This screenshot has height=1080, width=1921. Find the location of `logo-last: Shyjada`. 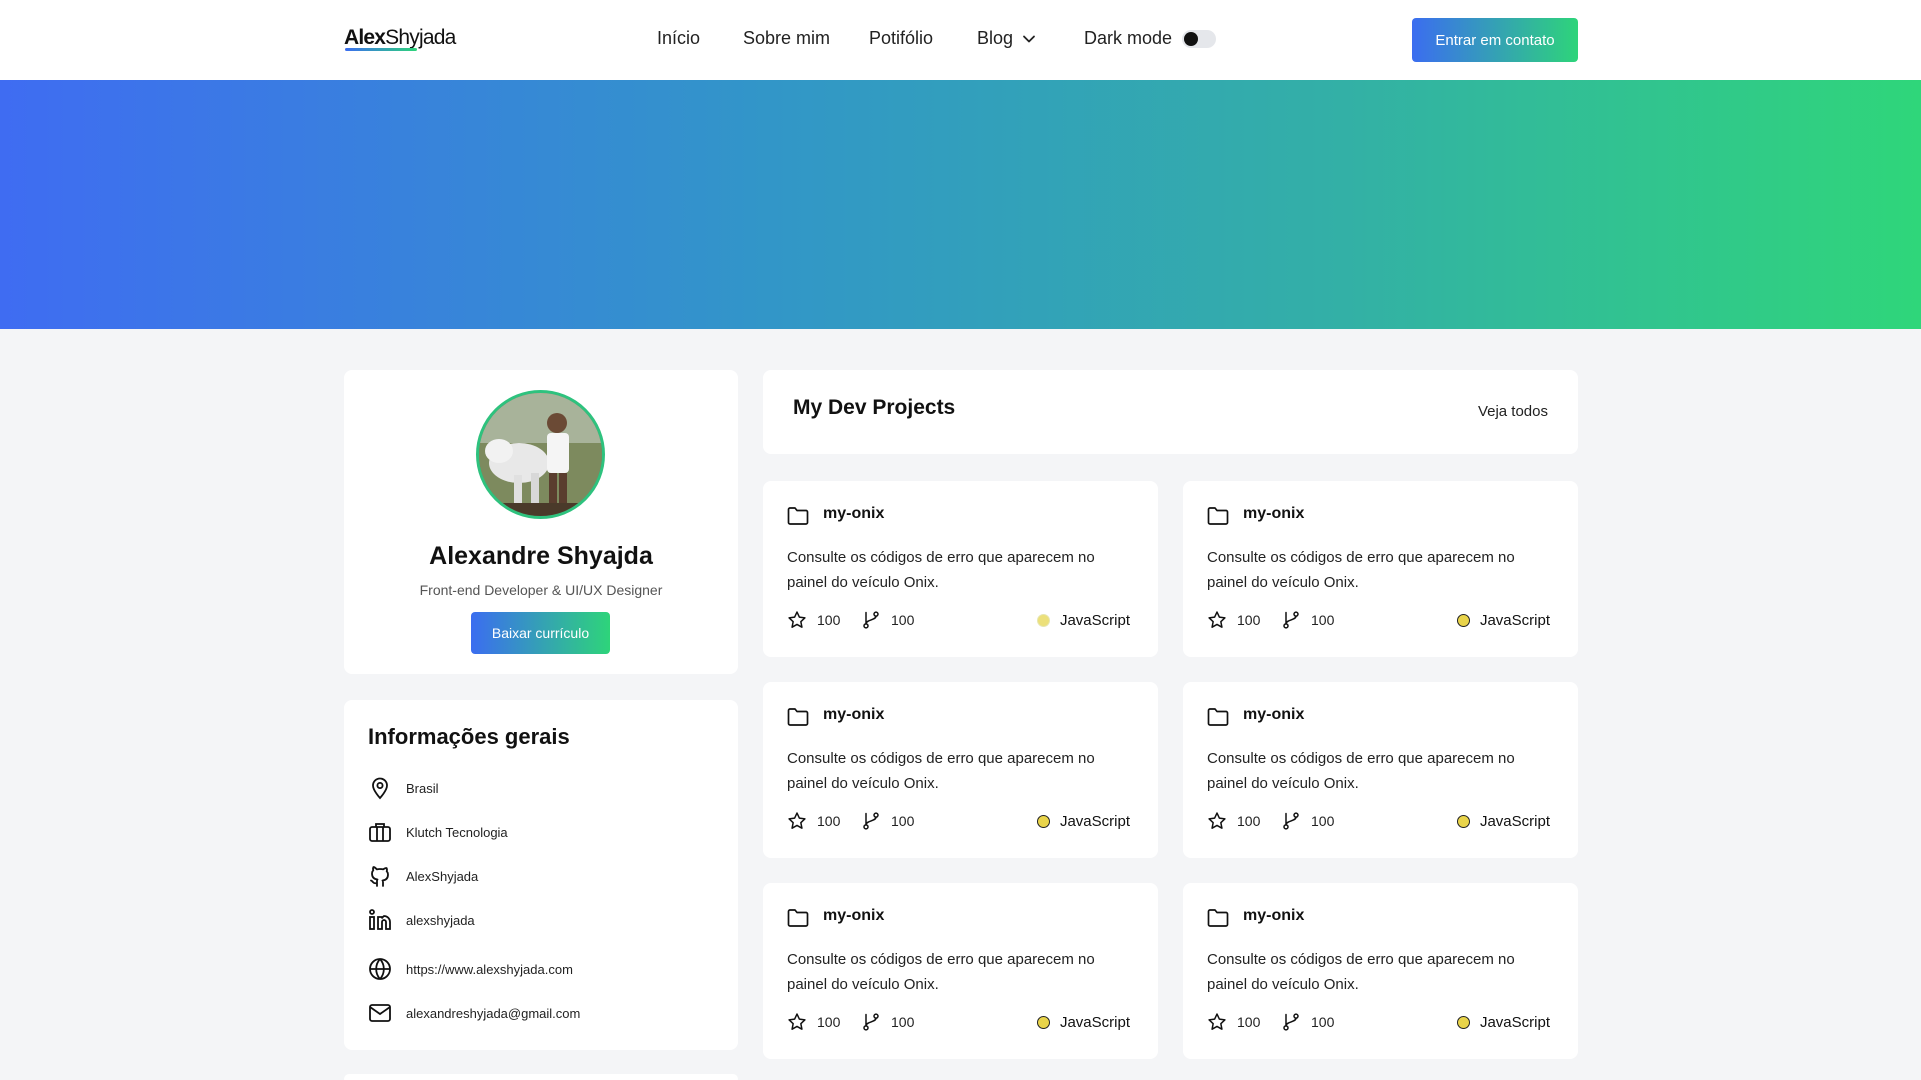

logo-last: Shyjada is located at coordinates (420, 37).